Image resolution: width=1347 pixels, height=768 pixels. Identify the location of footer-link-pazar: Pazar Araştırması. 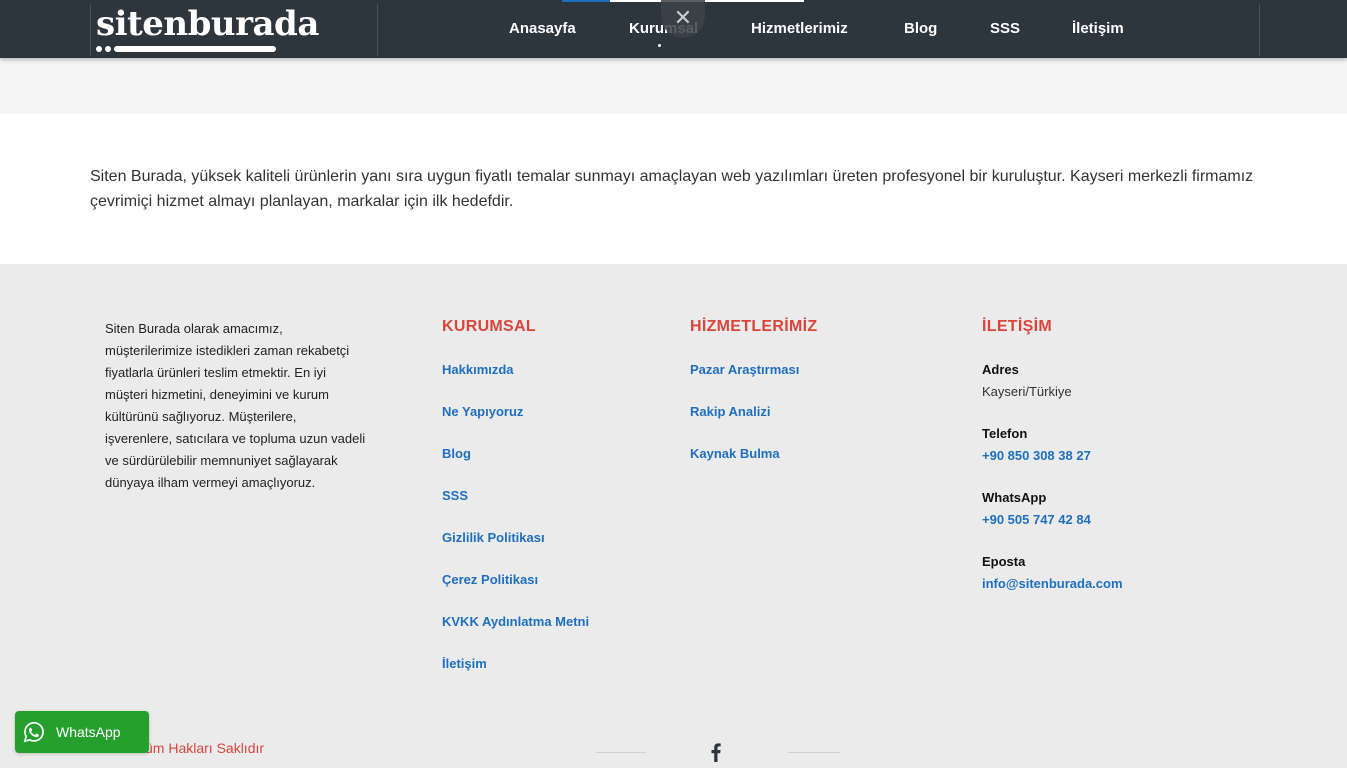
(744, 369).